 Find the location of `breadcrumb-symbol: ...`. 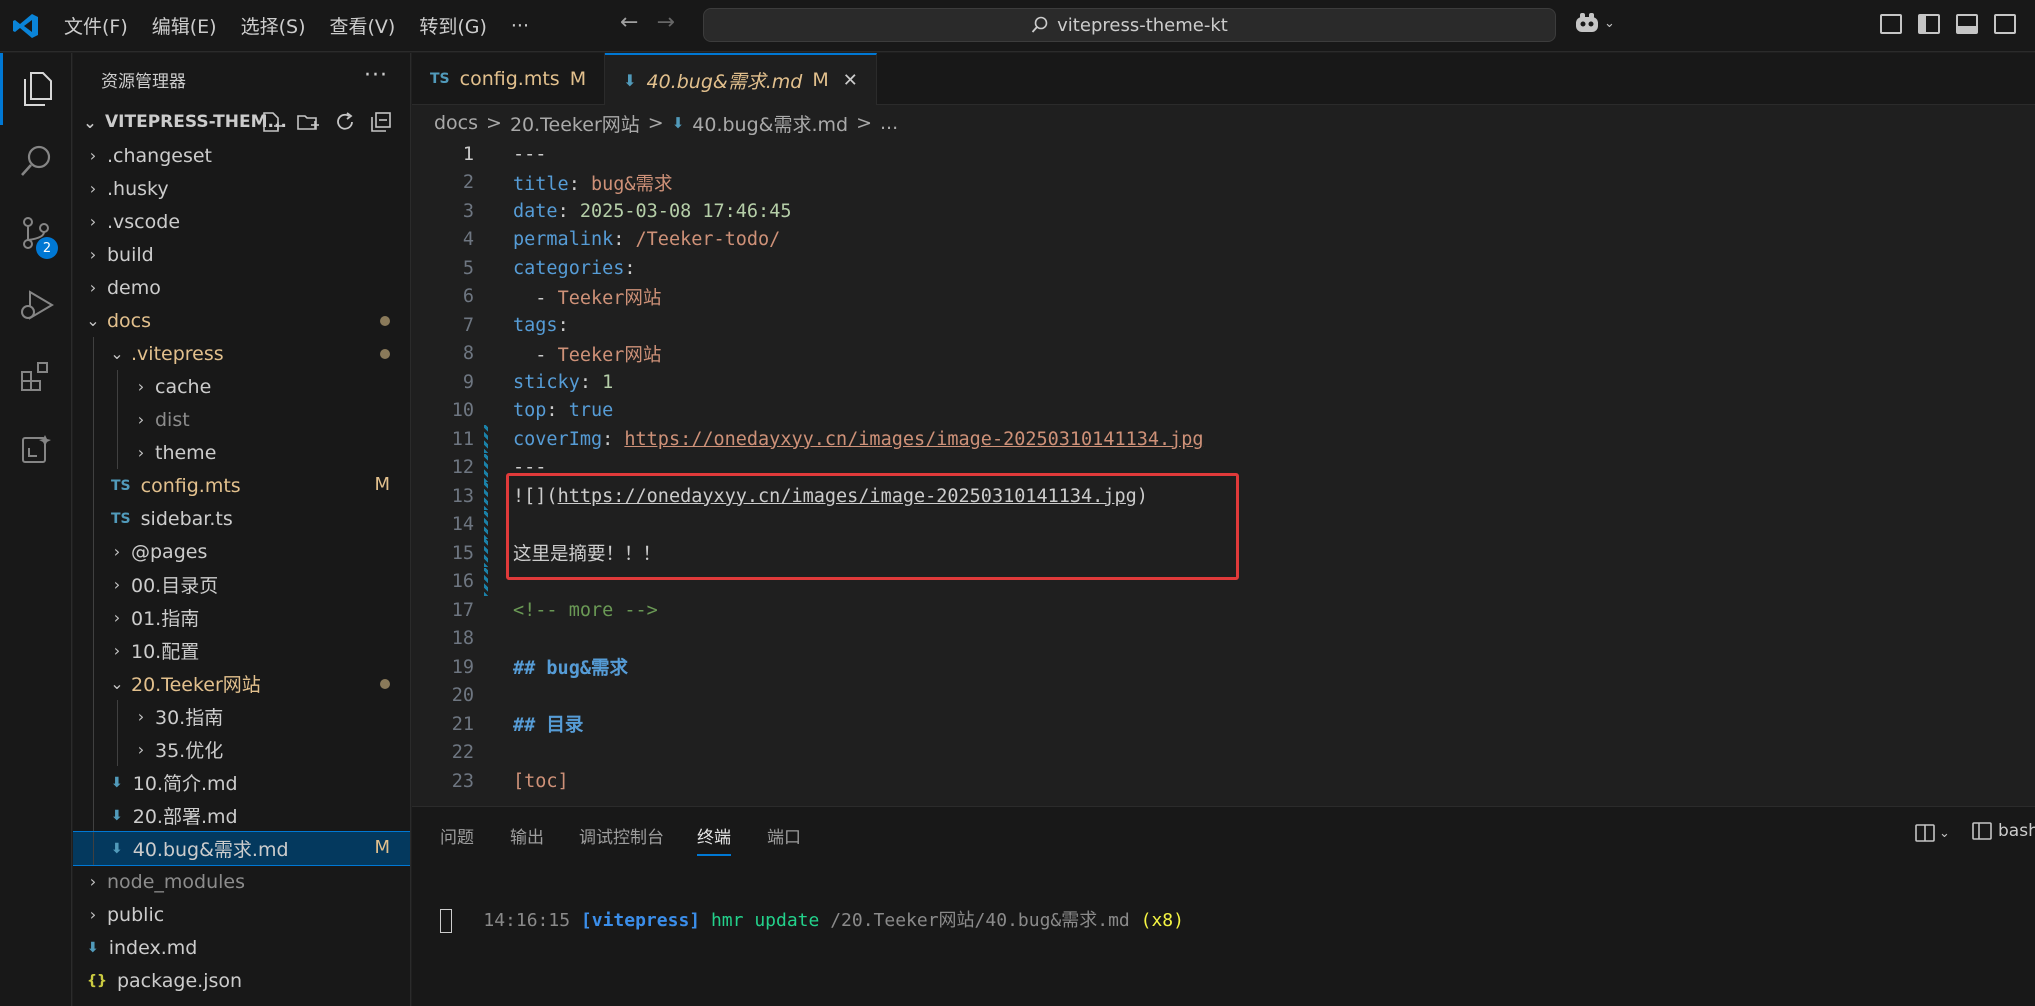

breadcrumb-symbol: ... is located at coordinates (889, 123).